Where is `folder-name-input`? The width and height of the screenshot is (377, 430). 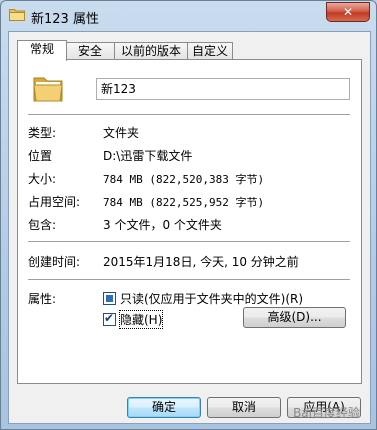
folder-name-input is located at coordinates (223, 89).